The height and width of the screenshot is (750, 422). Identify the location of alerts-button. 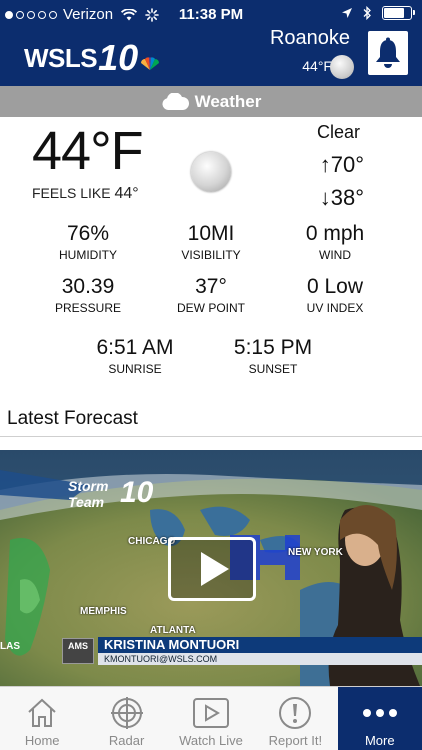
(388, 53).